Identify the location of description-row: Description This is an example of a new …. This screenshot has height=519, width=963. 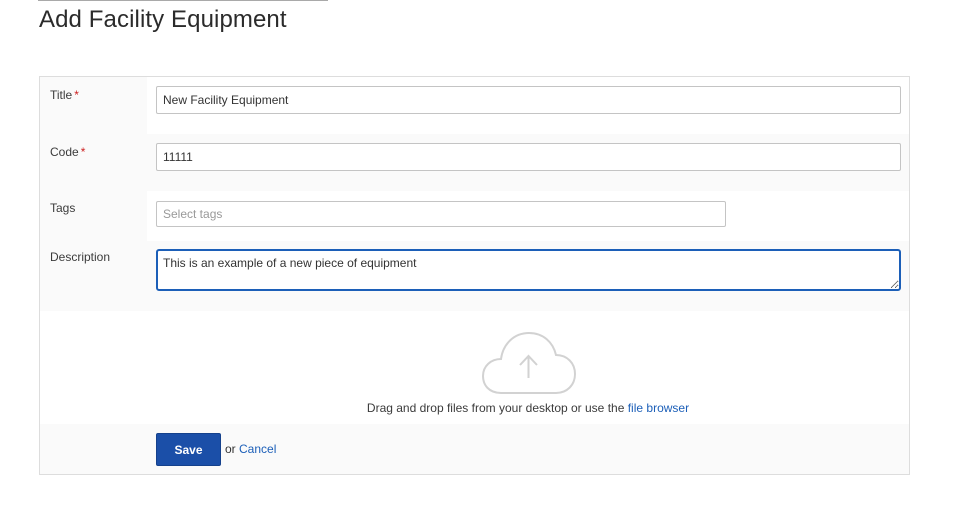
(474, 276).